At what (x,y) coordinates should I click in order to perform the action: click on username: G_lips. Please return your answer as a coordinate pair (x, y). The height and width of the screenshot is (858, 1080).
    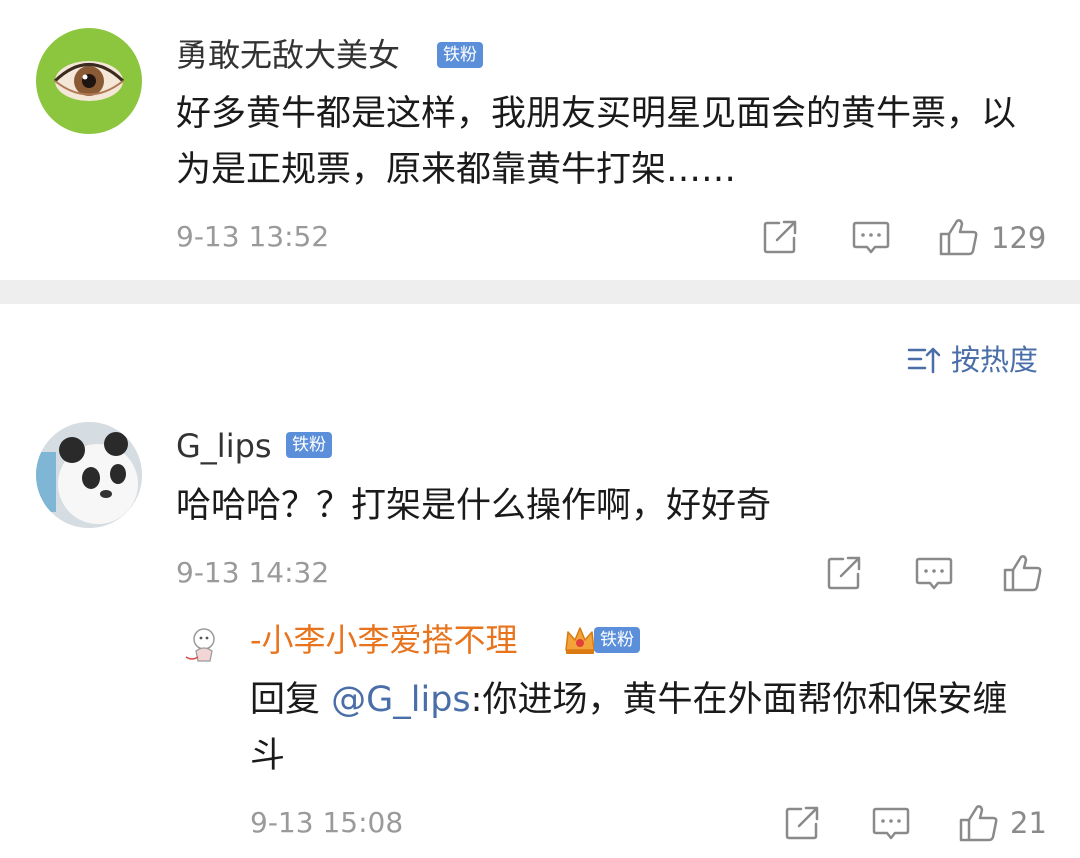
    Looking at the image, I should click on (224, 446).